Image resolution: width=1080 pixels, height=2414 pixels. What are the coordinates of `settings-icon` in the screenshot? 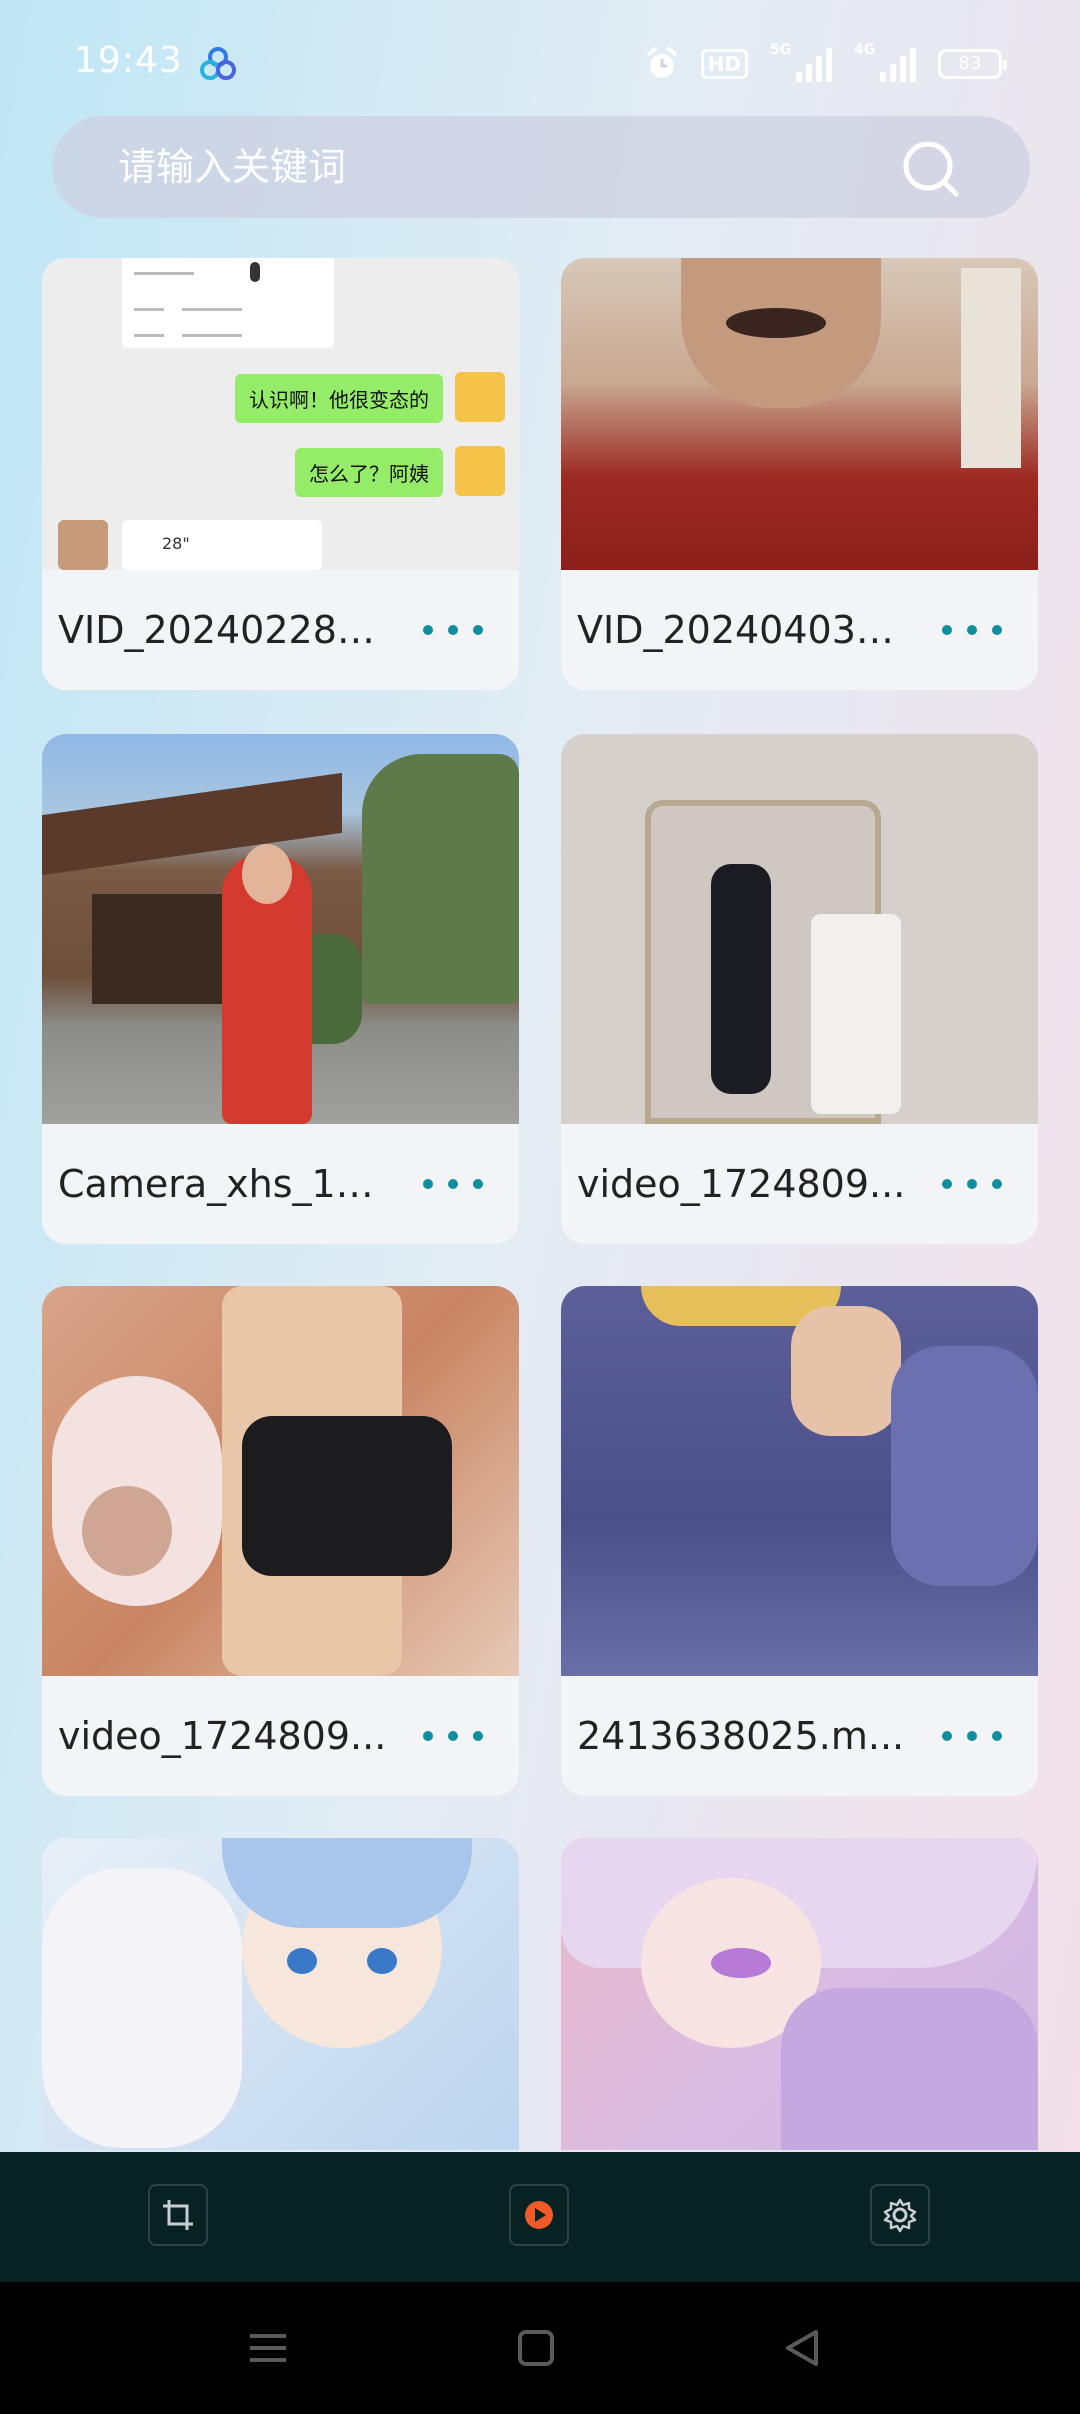 It's located at (900, 2215).